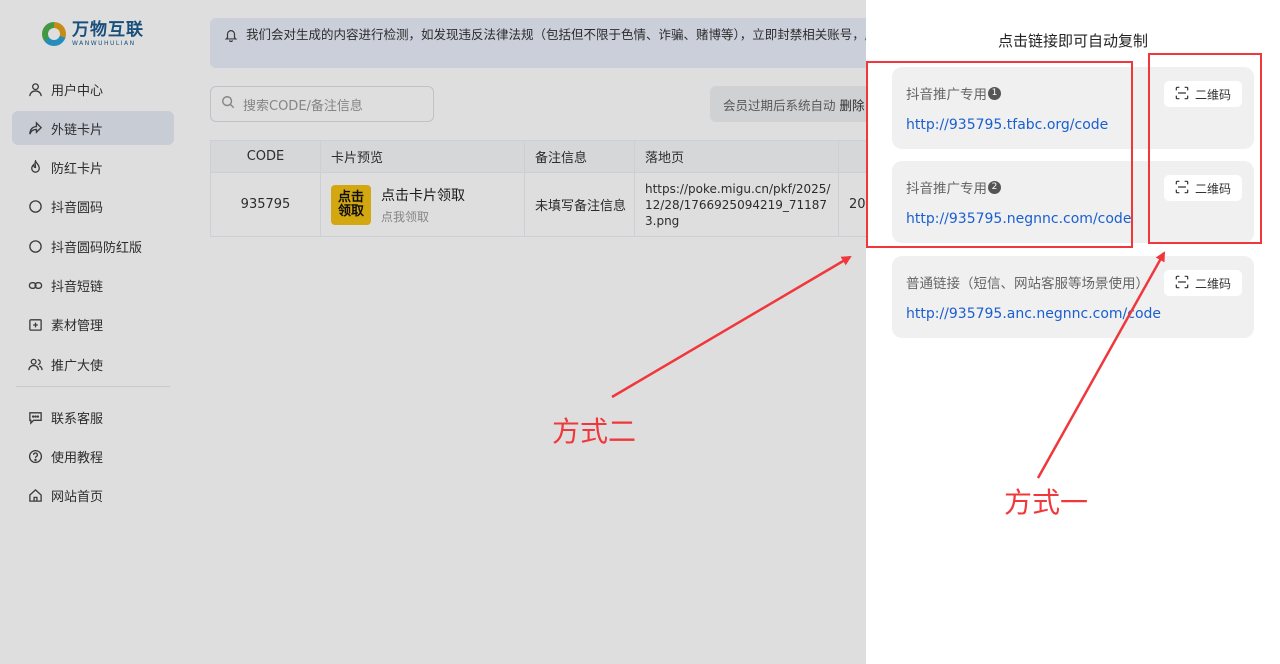 The height and width of the screenshot is (664, 1280). Describe the element at coordinates (1182, 283) in the screenshot. I see `scan-icon` at that location.